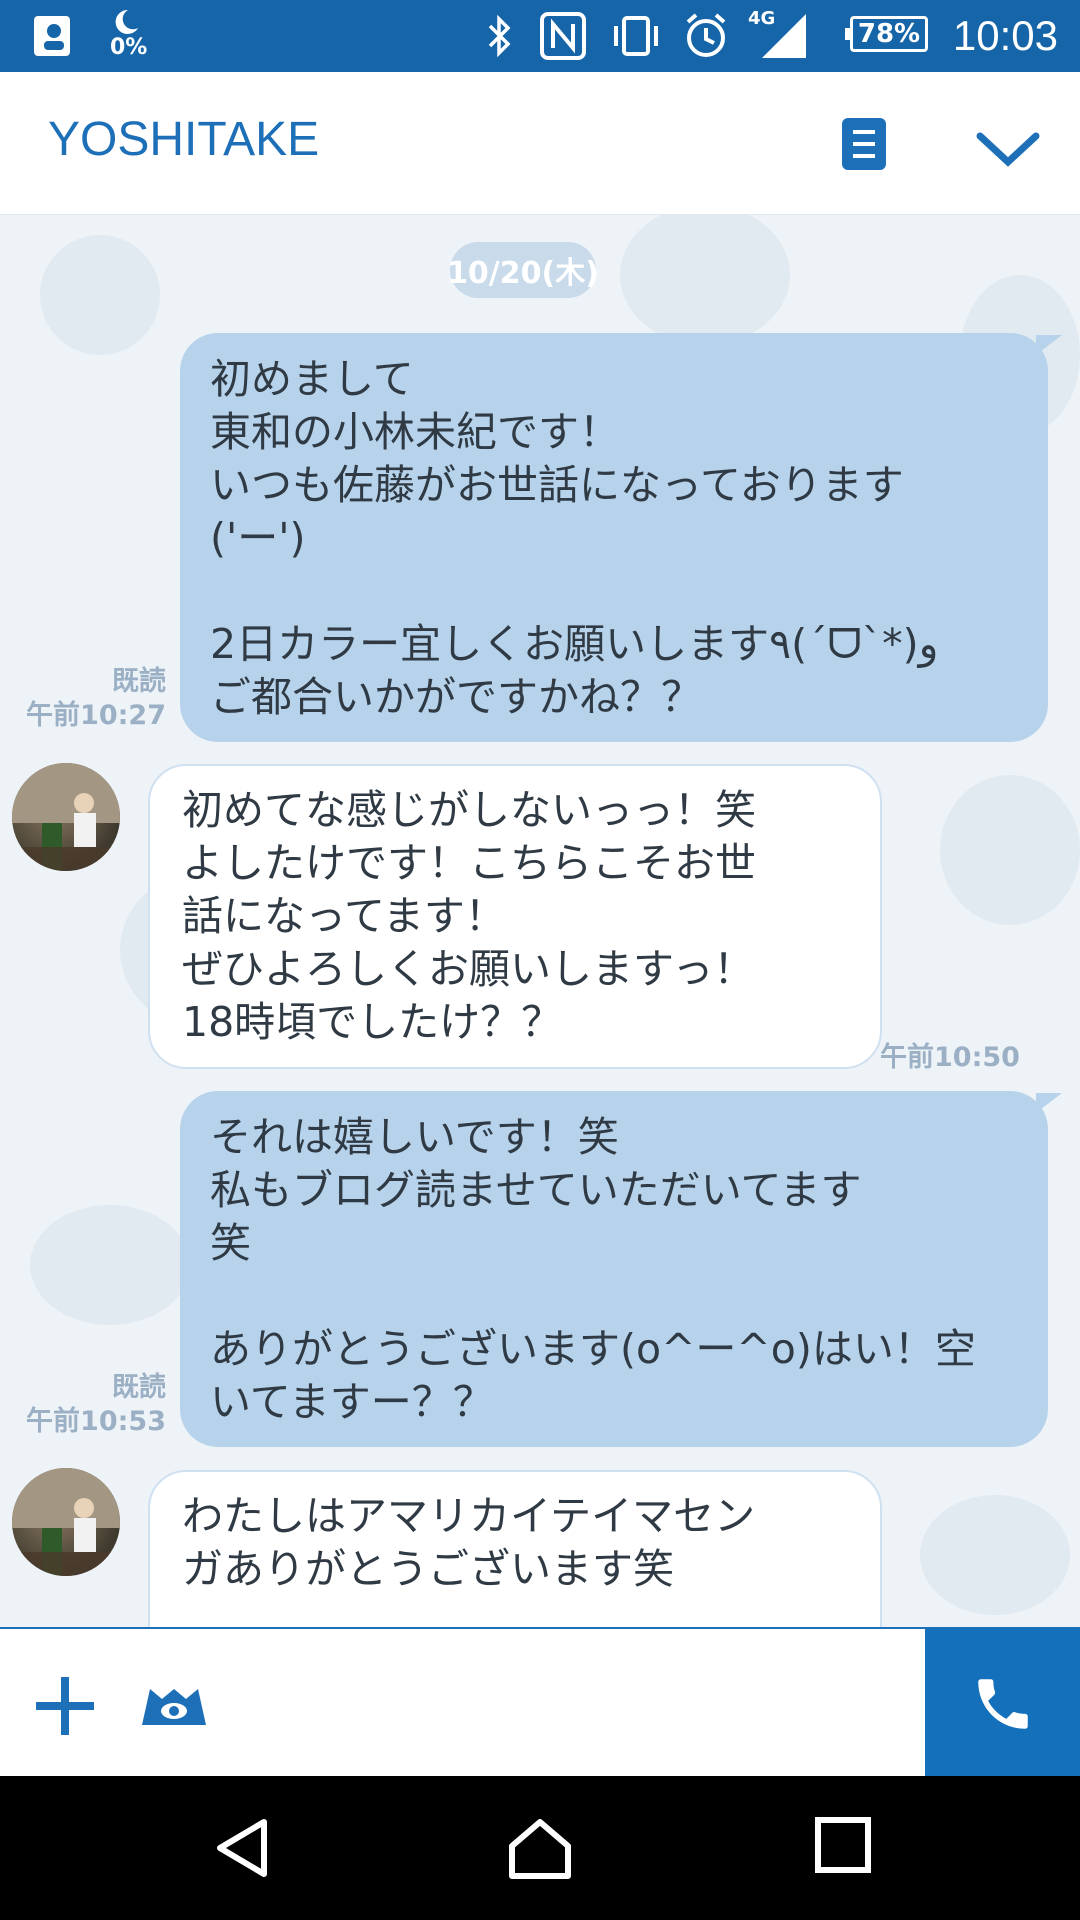 The height and width of the screenshot is (1920, 1080). What do you see at coordinates (706, 35) in the screenshot?
I see `alarm-icon` at bounding box center [706, 35].